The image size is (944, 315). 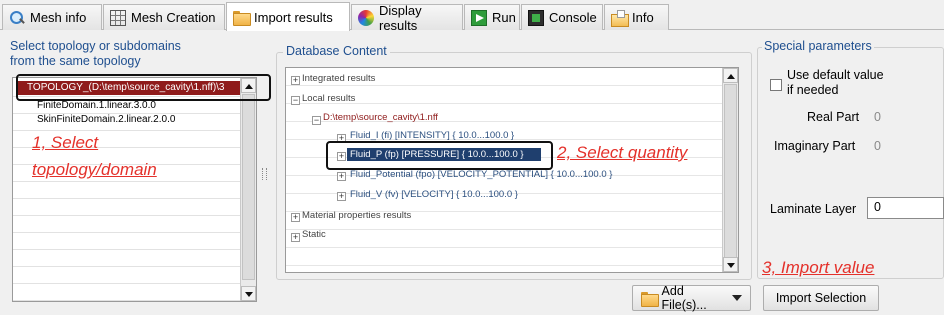 I want to click on tab-label: Mesh Creation, so click(x=173, y=17).